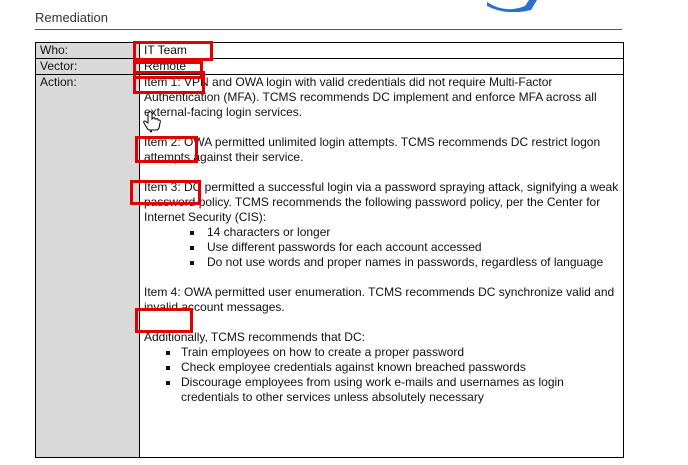  I want to click on list-item: 14 characters or longer, so click(381, 232).